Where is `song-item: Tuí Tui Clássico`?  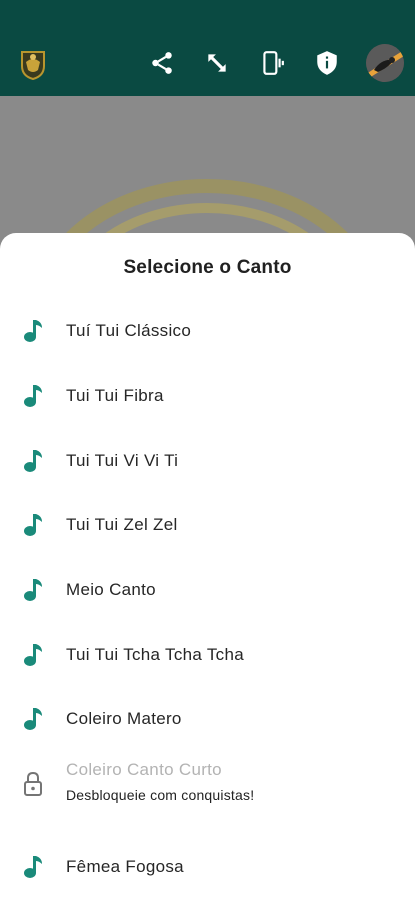
song-item: Tuí Tui Clássico is located at coordinates (207, 331).